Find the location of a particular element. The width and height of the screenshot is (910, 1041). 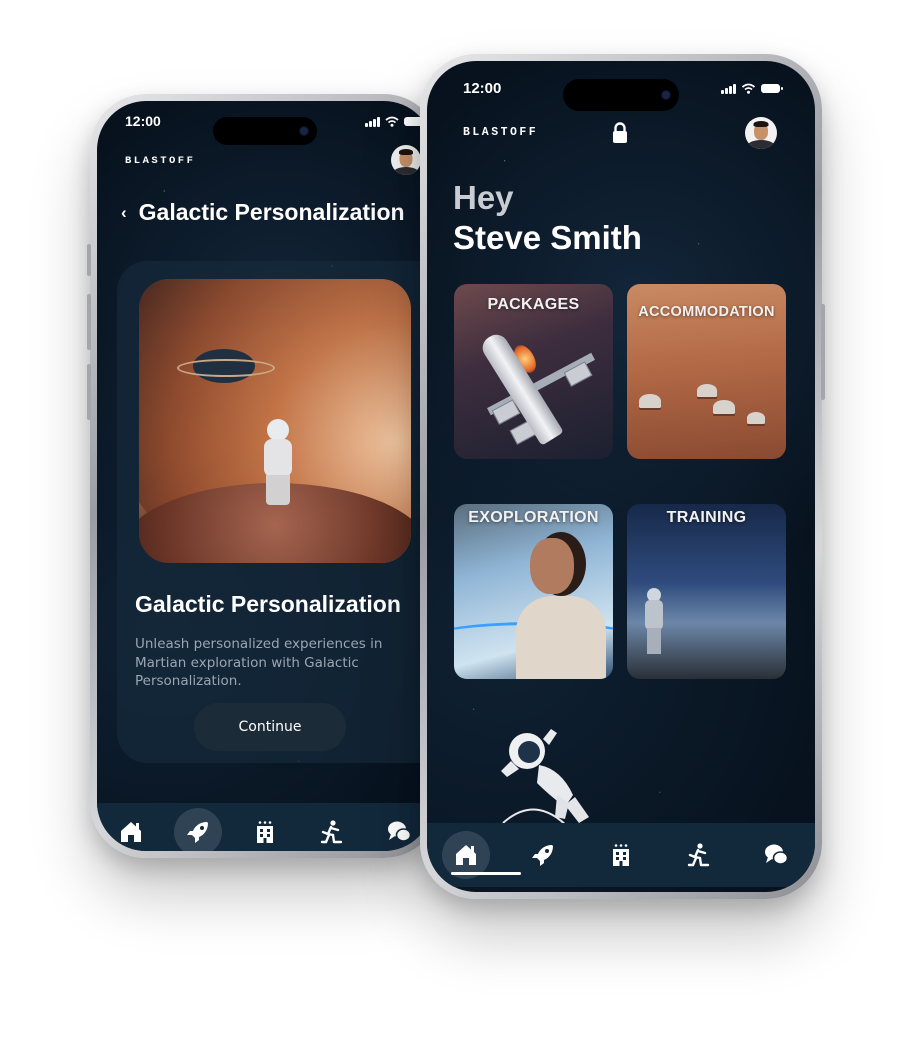

tile-label: ACCOMMODATION is located at coordinates (706, 312).